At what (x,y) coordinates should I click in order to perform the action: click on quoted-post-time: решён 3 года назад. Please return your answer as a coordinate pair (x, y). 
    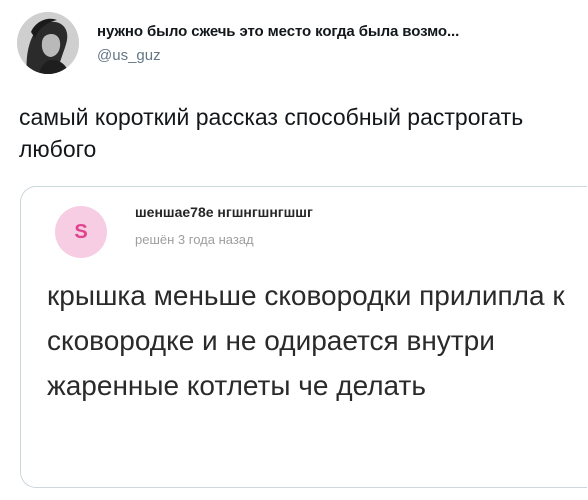
    Looking at the image, I should click on (194, 239).